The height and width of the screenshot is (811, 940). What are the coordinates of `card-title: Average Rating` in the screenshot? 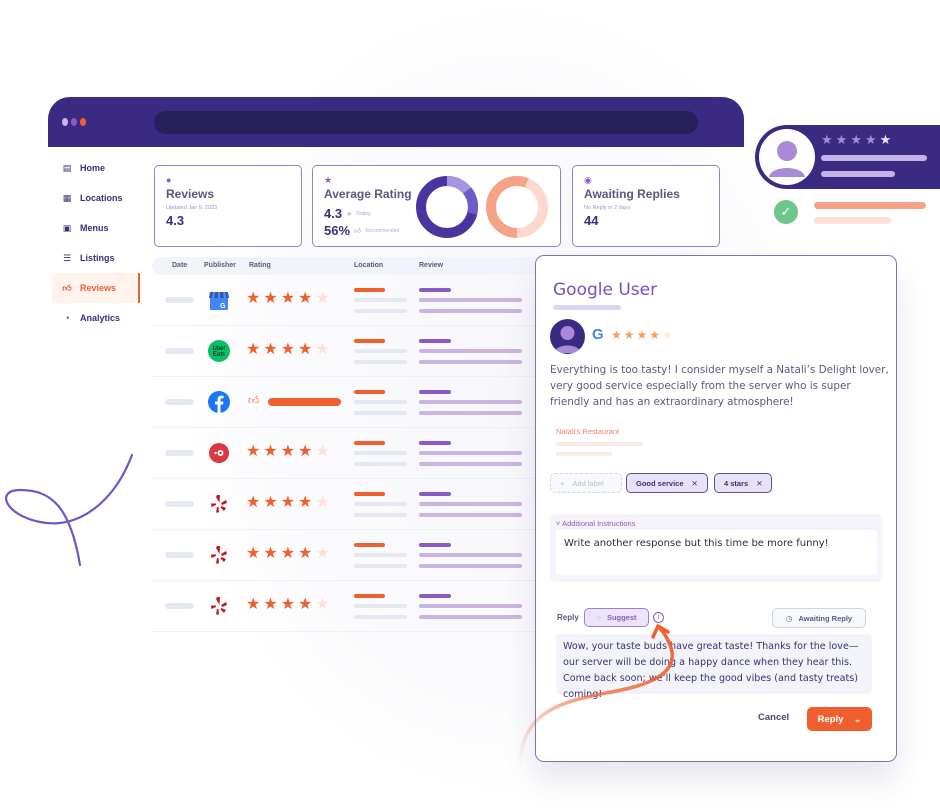 It's located at (368, 194).